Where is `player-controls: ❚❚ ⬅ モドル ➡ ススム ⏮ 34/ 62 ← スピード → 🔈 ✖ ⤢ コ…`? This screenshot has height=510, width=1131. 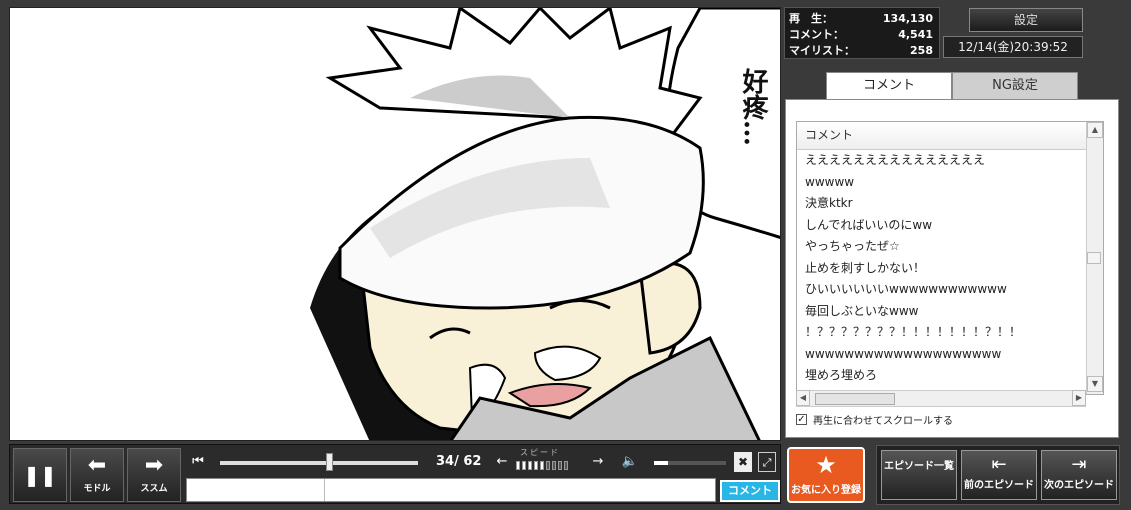
player-controls: ❚❚ ⬅ モドル ➡ ススム ⏮ 34/ 62 ← スピード → 🔈 ✖ ⤢ コ… is located at coordinates (395, 474).